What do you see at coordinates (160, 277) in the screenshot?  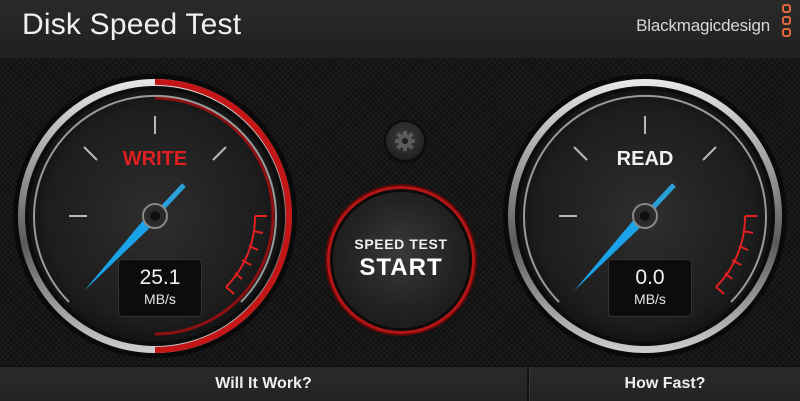 I see `write-speed-value: 25.1` at bounding box center [160, 277].